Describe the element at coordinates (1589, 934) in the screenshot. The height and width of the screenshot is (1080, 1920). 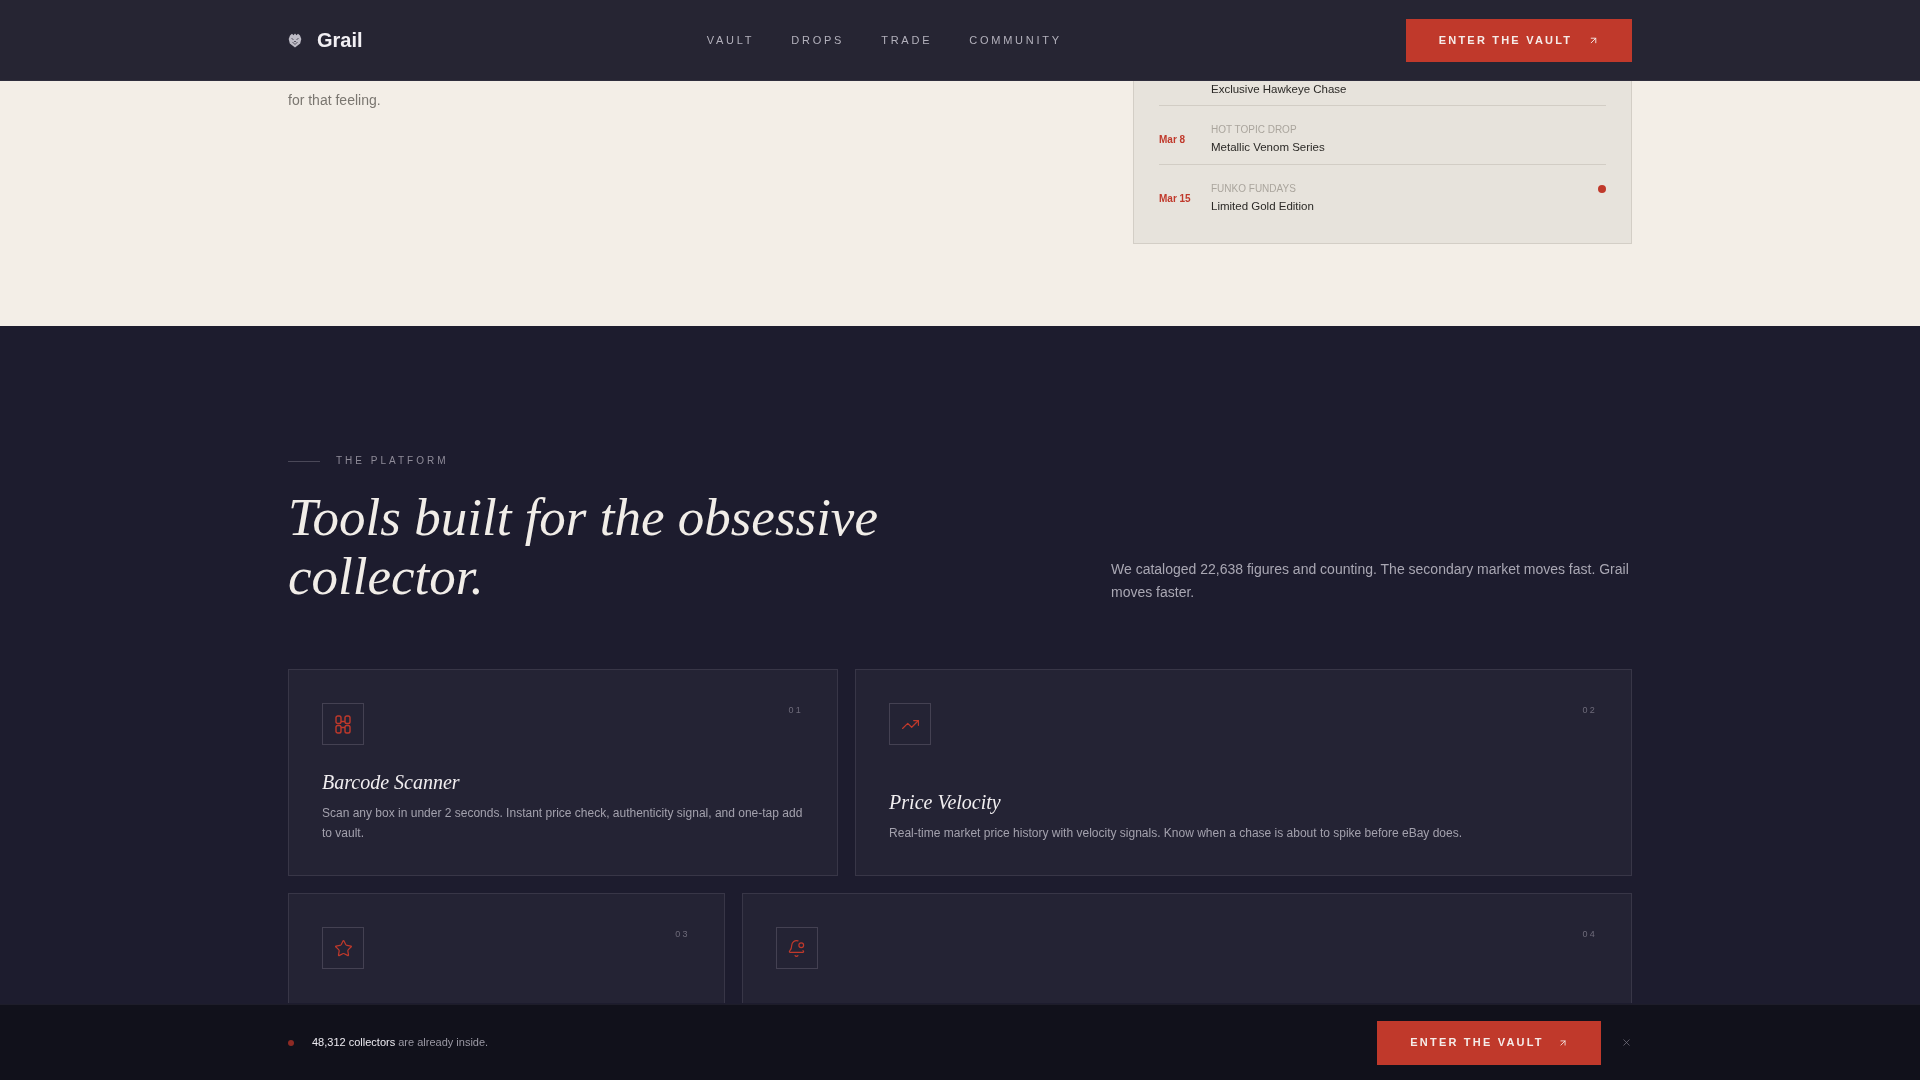
I see `feature-number: 04` at that location.